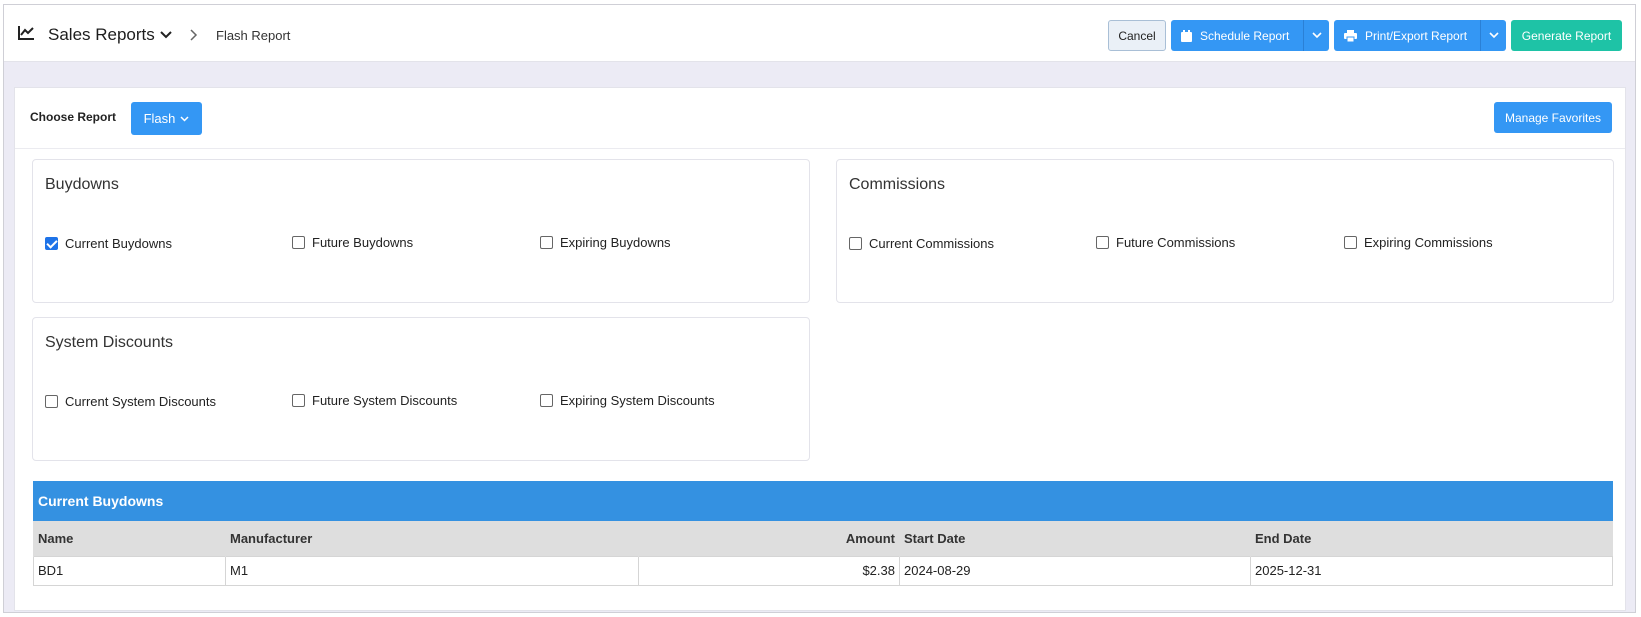  What do you see at coordinates (1075, 538) in the screenshot?
I see `column-header-start-date: Start Date` at bounding box center [1075, 538].